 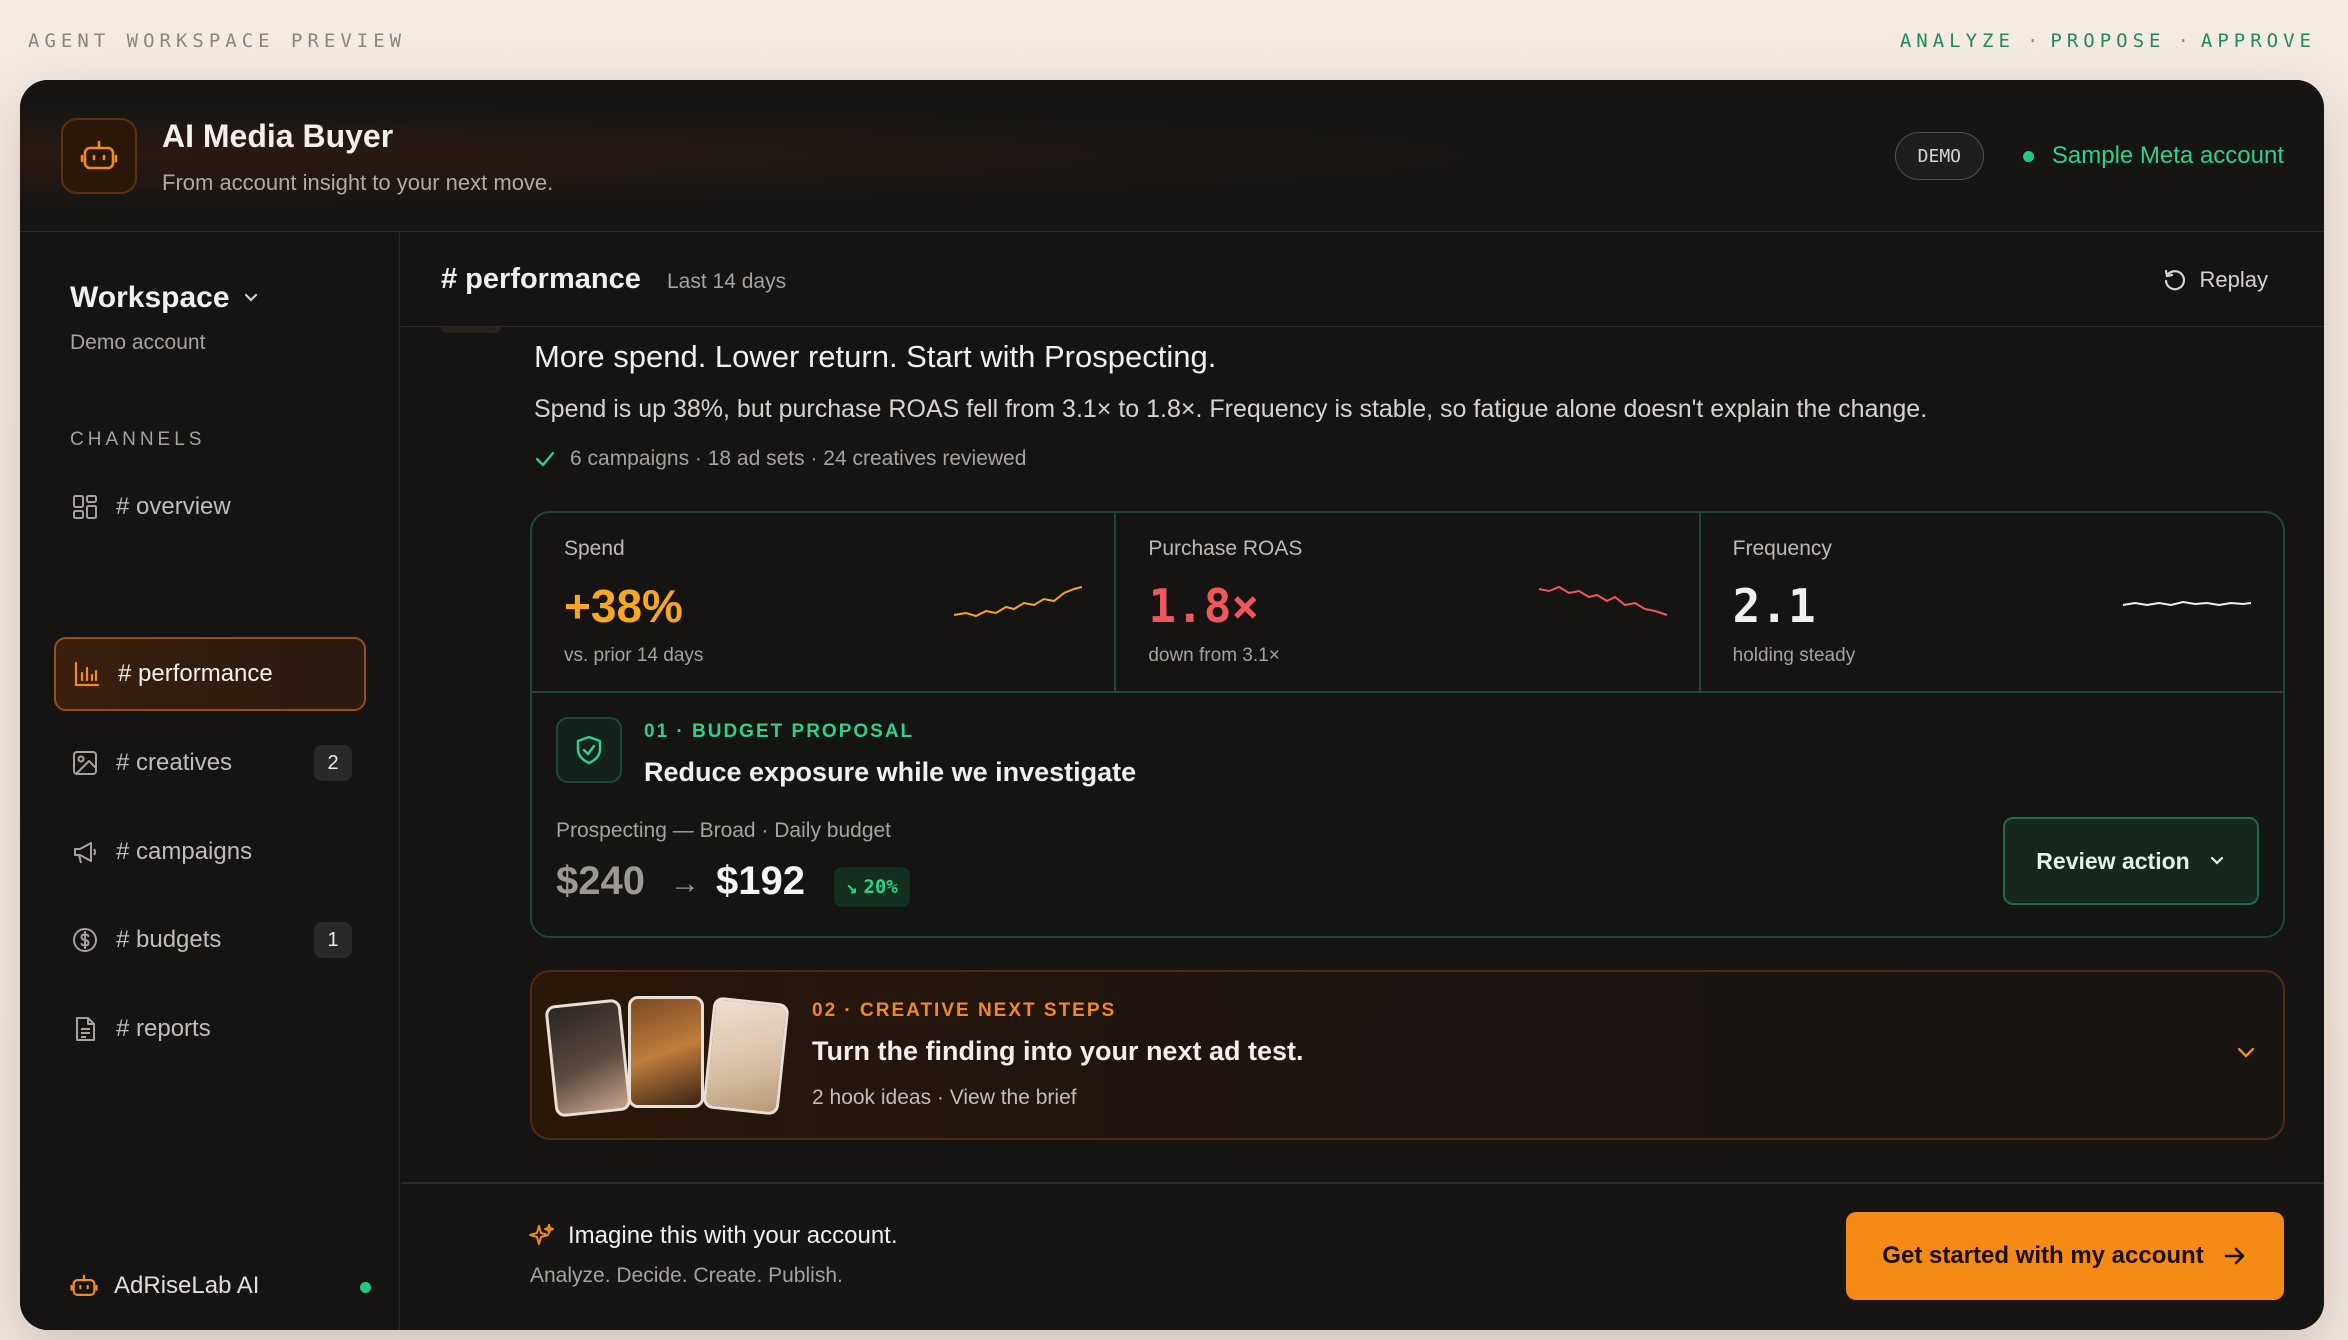 What do you see at coordinates (85, 763) in the screenshot?
I see `image-icon` at bounding box center [85, 763].